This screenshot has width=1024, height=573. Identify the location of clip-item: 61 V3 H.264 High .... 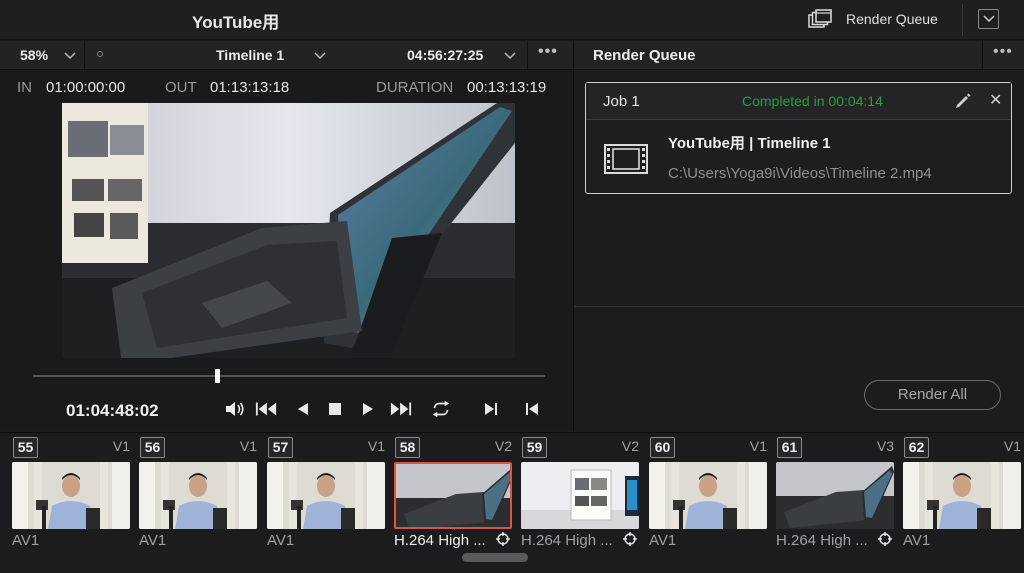
(836, 495).